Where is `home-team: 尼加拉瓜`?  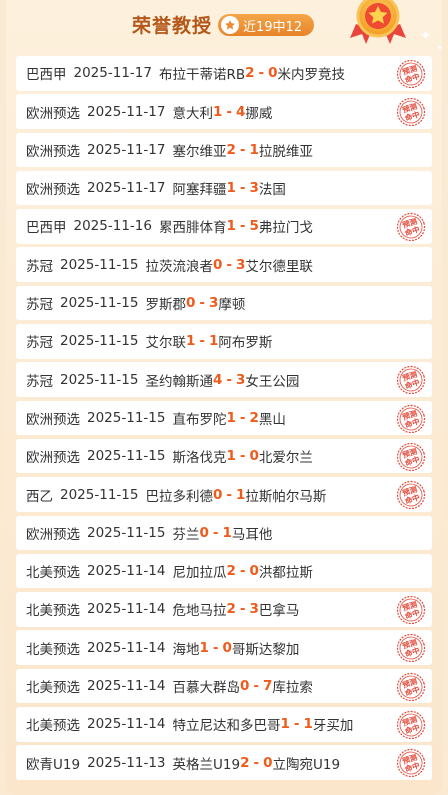 home-team: 尼加拉瓜 is located at coordinates (199, 573).